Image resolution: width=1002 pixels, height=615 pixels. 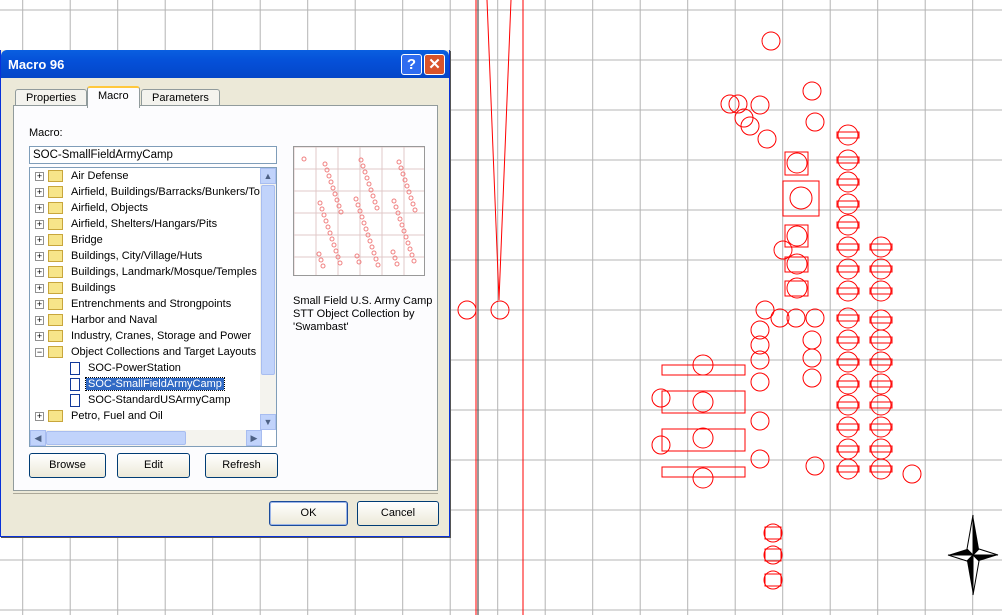 I want to click on divider, so click(x=225, y=493).